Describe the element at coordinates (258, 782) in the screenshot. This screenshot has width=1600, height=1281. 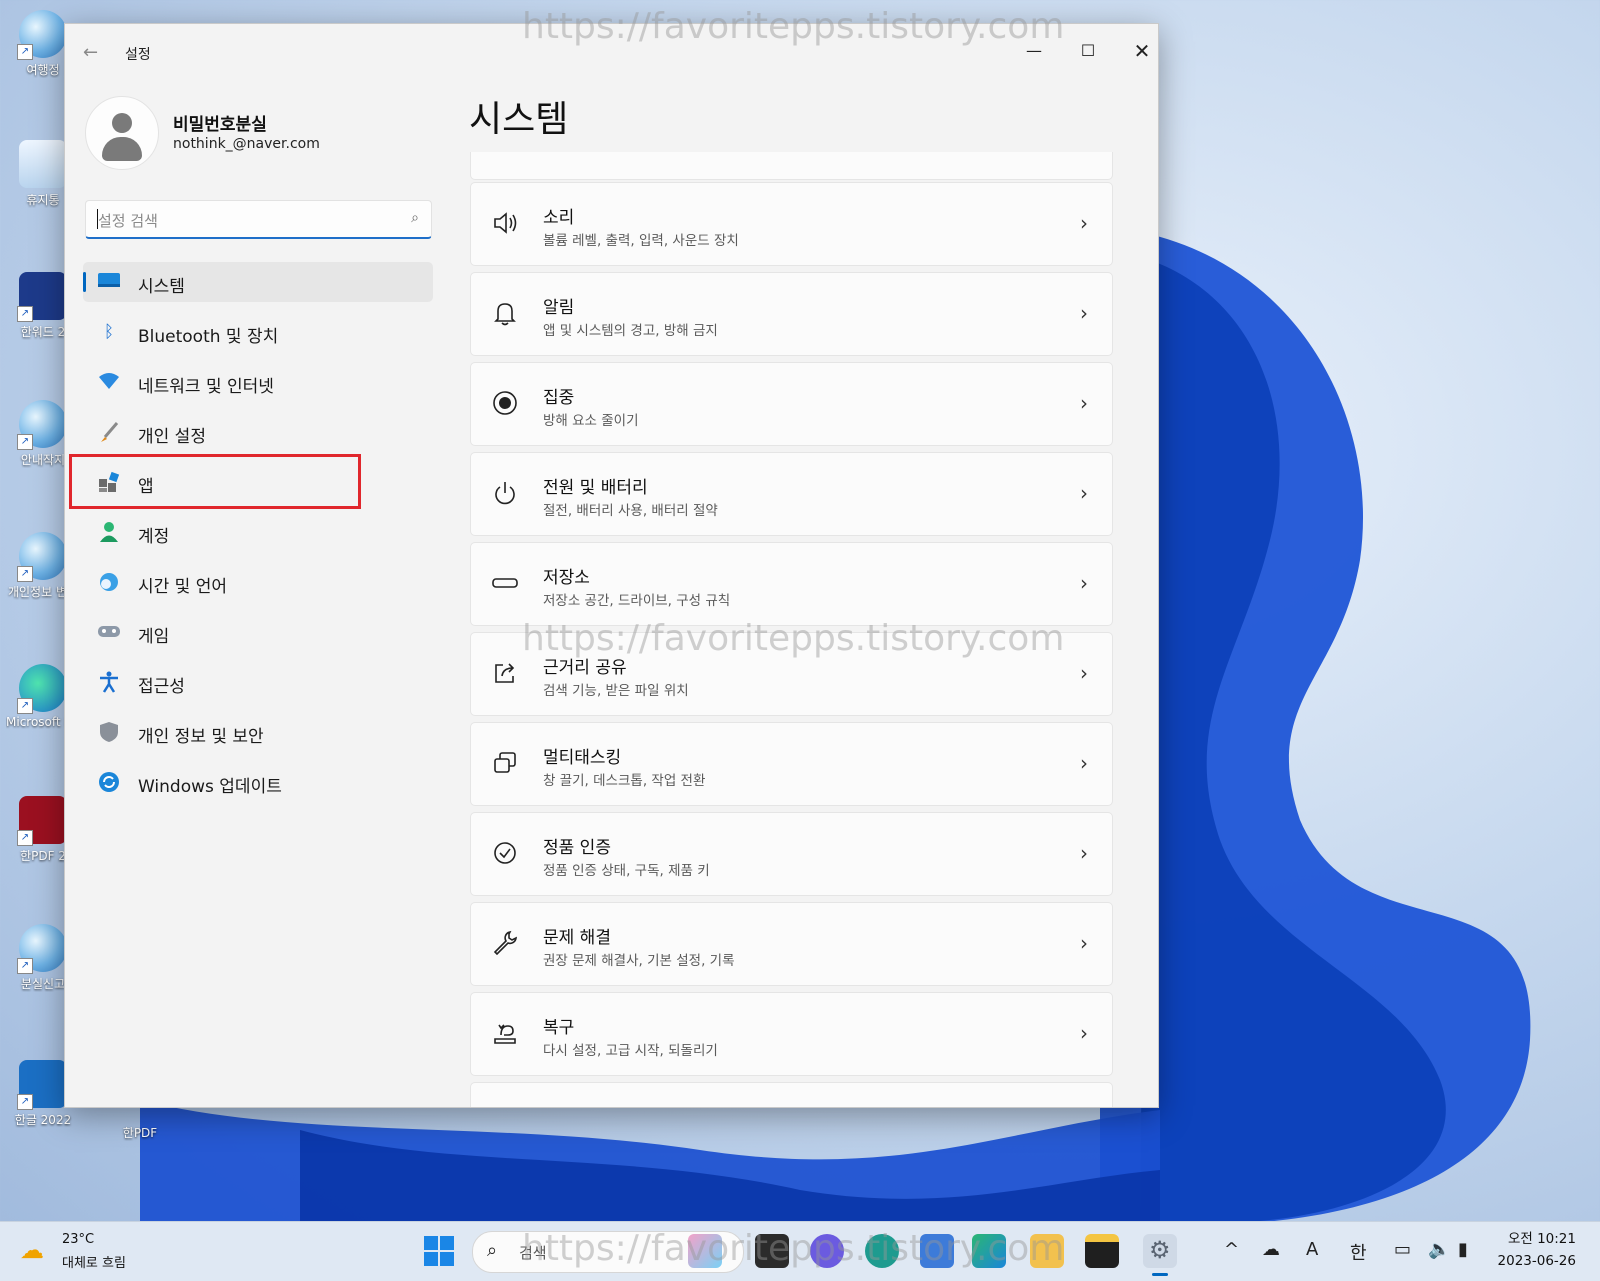
I see `sidebar-item-windows-update: Windows 업데이트` at that location.